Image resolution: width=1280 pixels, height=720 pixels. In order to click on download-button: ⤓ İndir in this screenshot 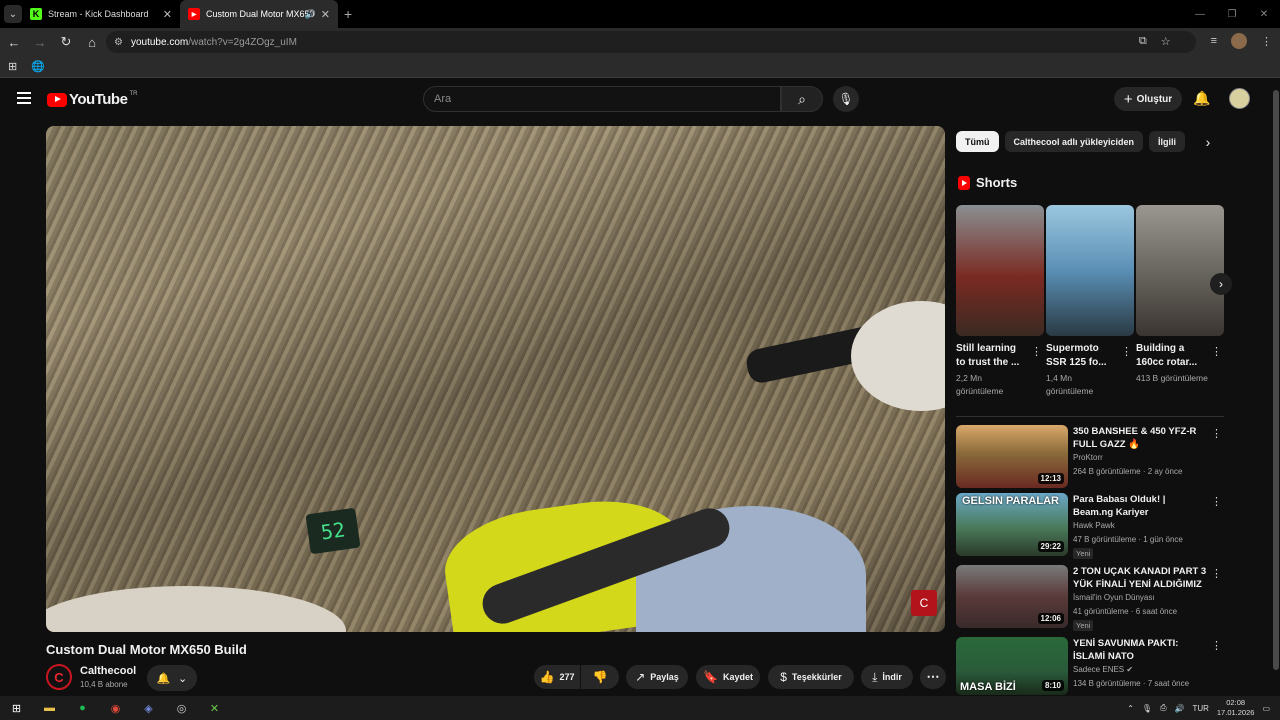, I will do `click(887, 677)`.